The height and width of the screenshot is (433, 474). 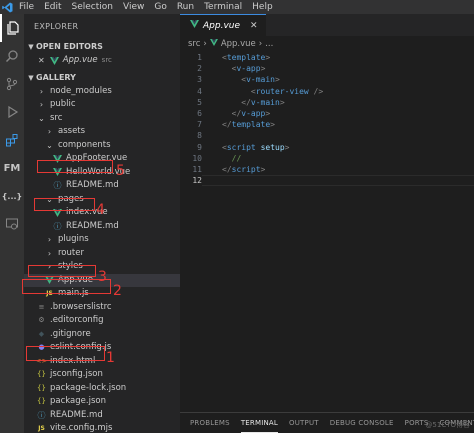 What do you see at coordinates (199, 102) in the screenshot?
I see `line-number: 5` at bounding box center [199, 102].